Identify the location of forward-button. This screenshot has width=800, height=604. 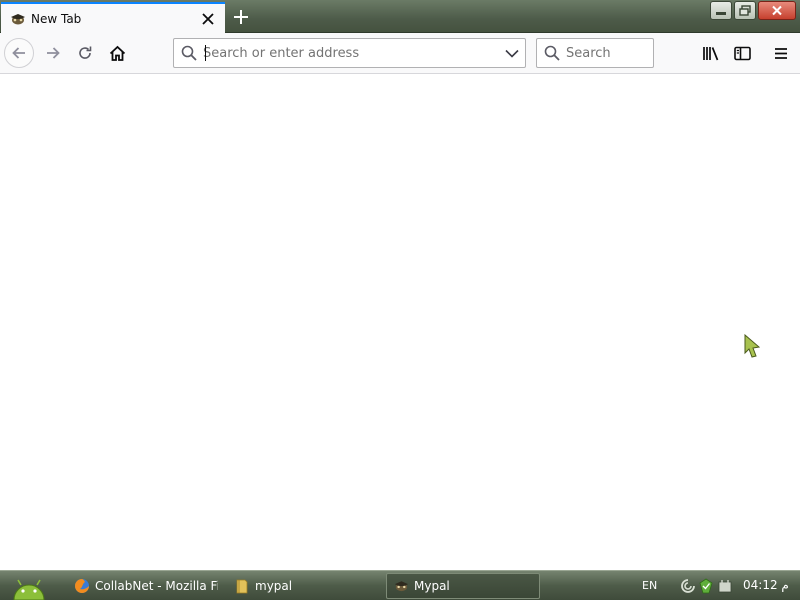
(53, 53).